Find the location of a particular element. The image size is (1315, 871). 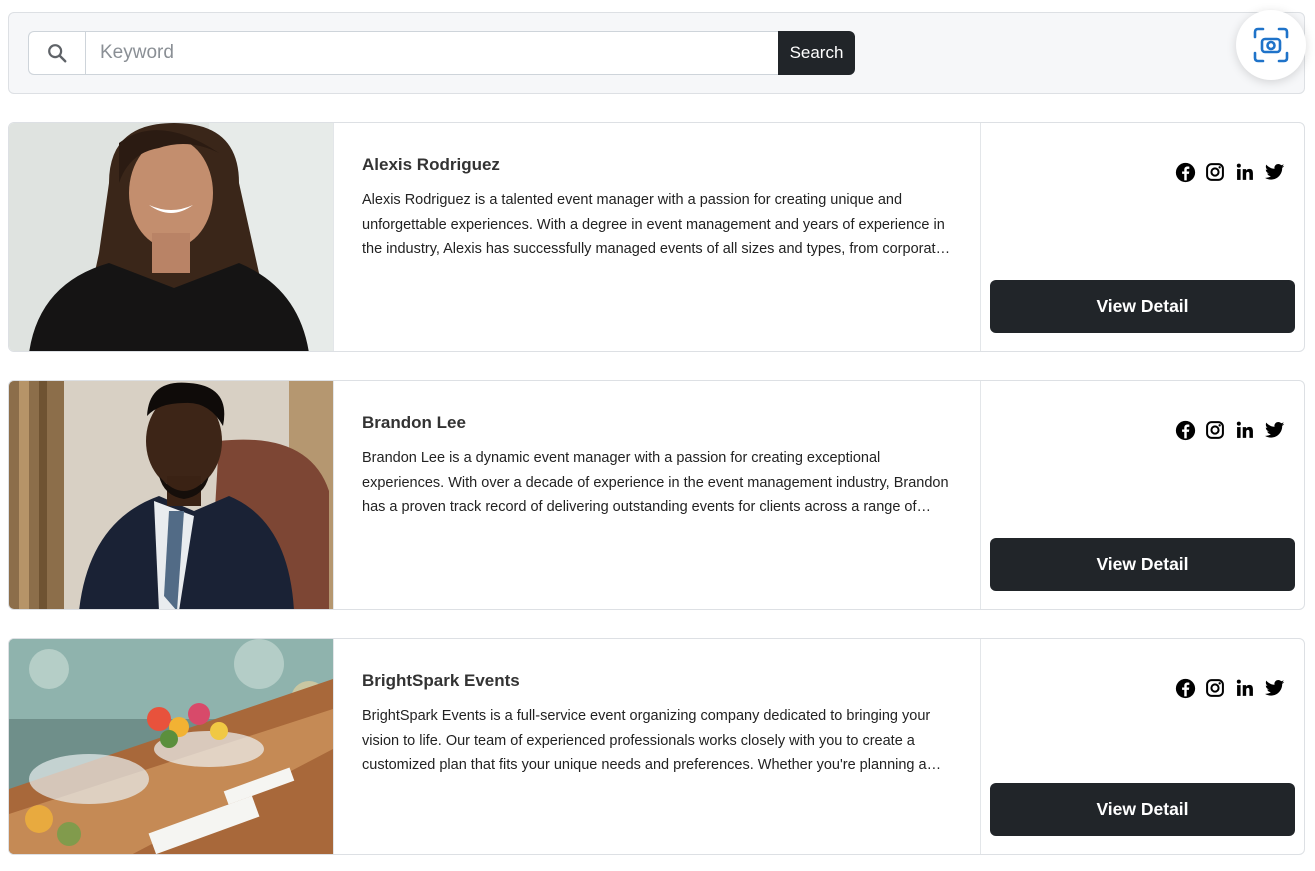

scan-button is located at coordinates (1271, 45).